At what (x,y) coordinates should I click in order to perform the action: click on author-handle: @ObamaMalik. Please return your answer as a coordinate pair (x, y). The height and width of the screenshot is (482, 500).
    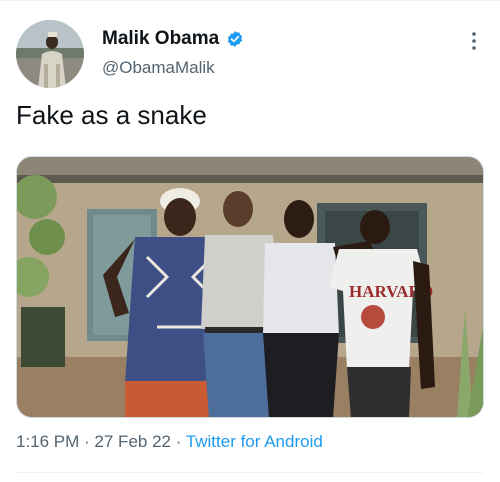
    Looking at the image, I should click on (158, 68).